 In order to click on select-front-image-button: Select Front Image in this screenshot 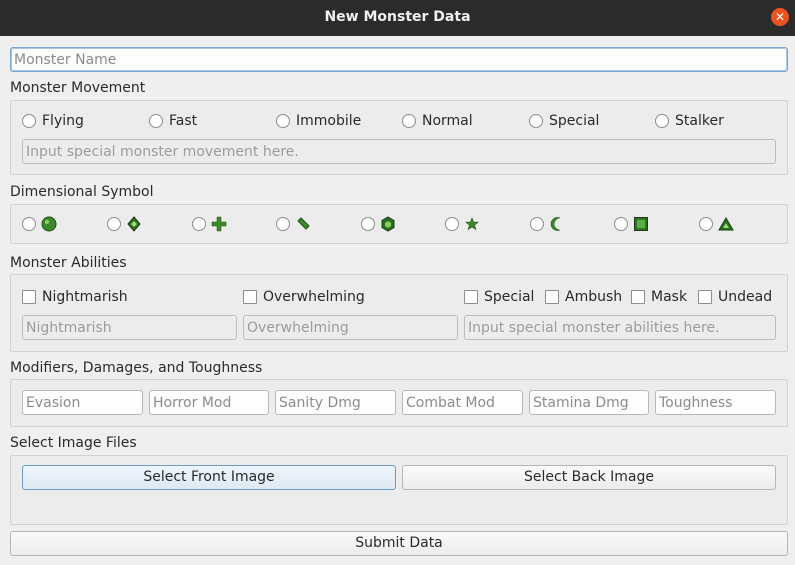, I will do `click(209, 477)`.